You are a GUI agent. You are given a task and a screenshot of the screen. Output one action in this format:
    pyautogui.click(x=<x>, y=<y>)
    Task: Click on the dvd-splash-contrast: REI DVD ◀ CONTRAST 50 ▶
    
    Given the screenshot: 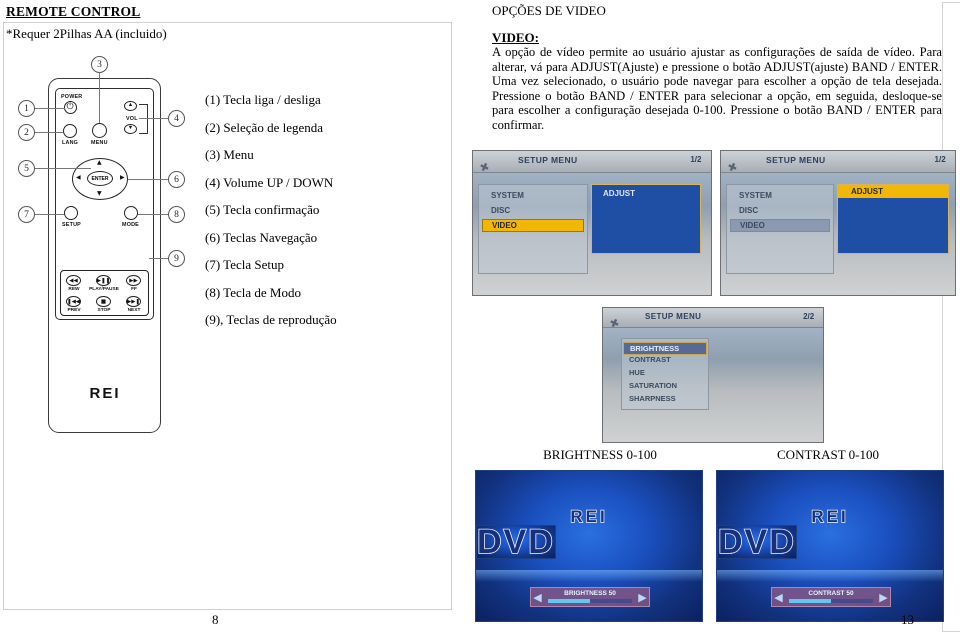 What is the action you would take?
    pyautogui.click(x=830, y=546)
    